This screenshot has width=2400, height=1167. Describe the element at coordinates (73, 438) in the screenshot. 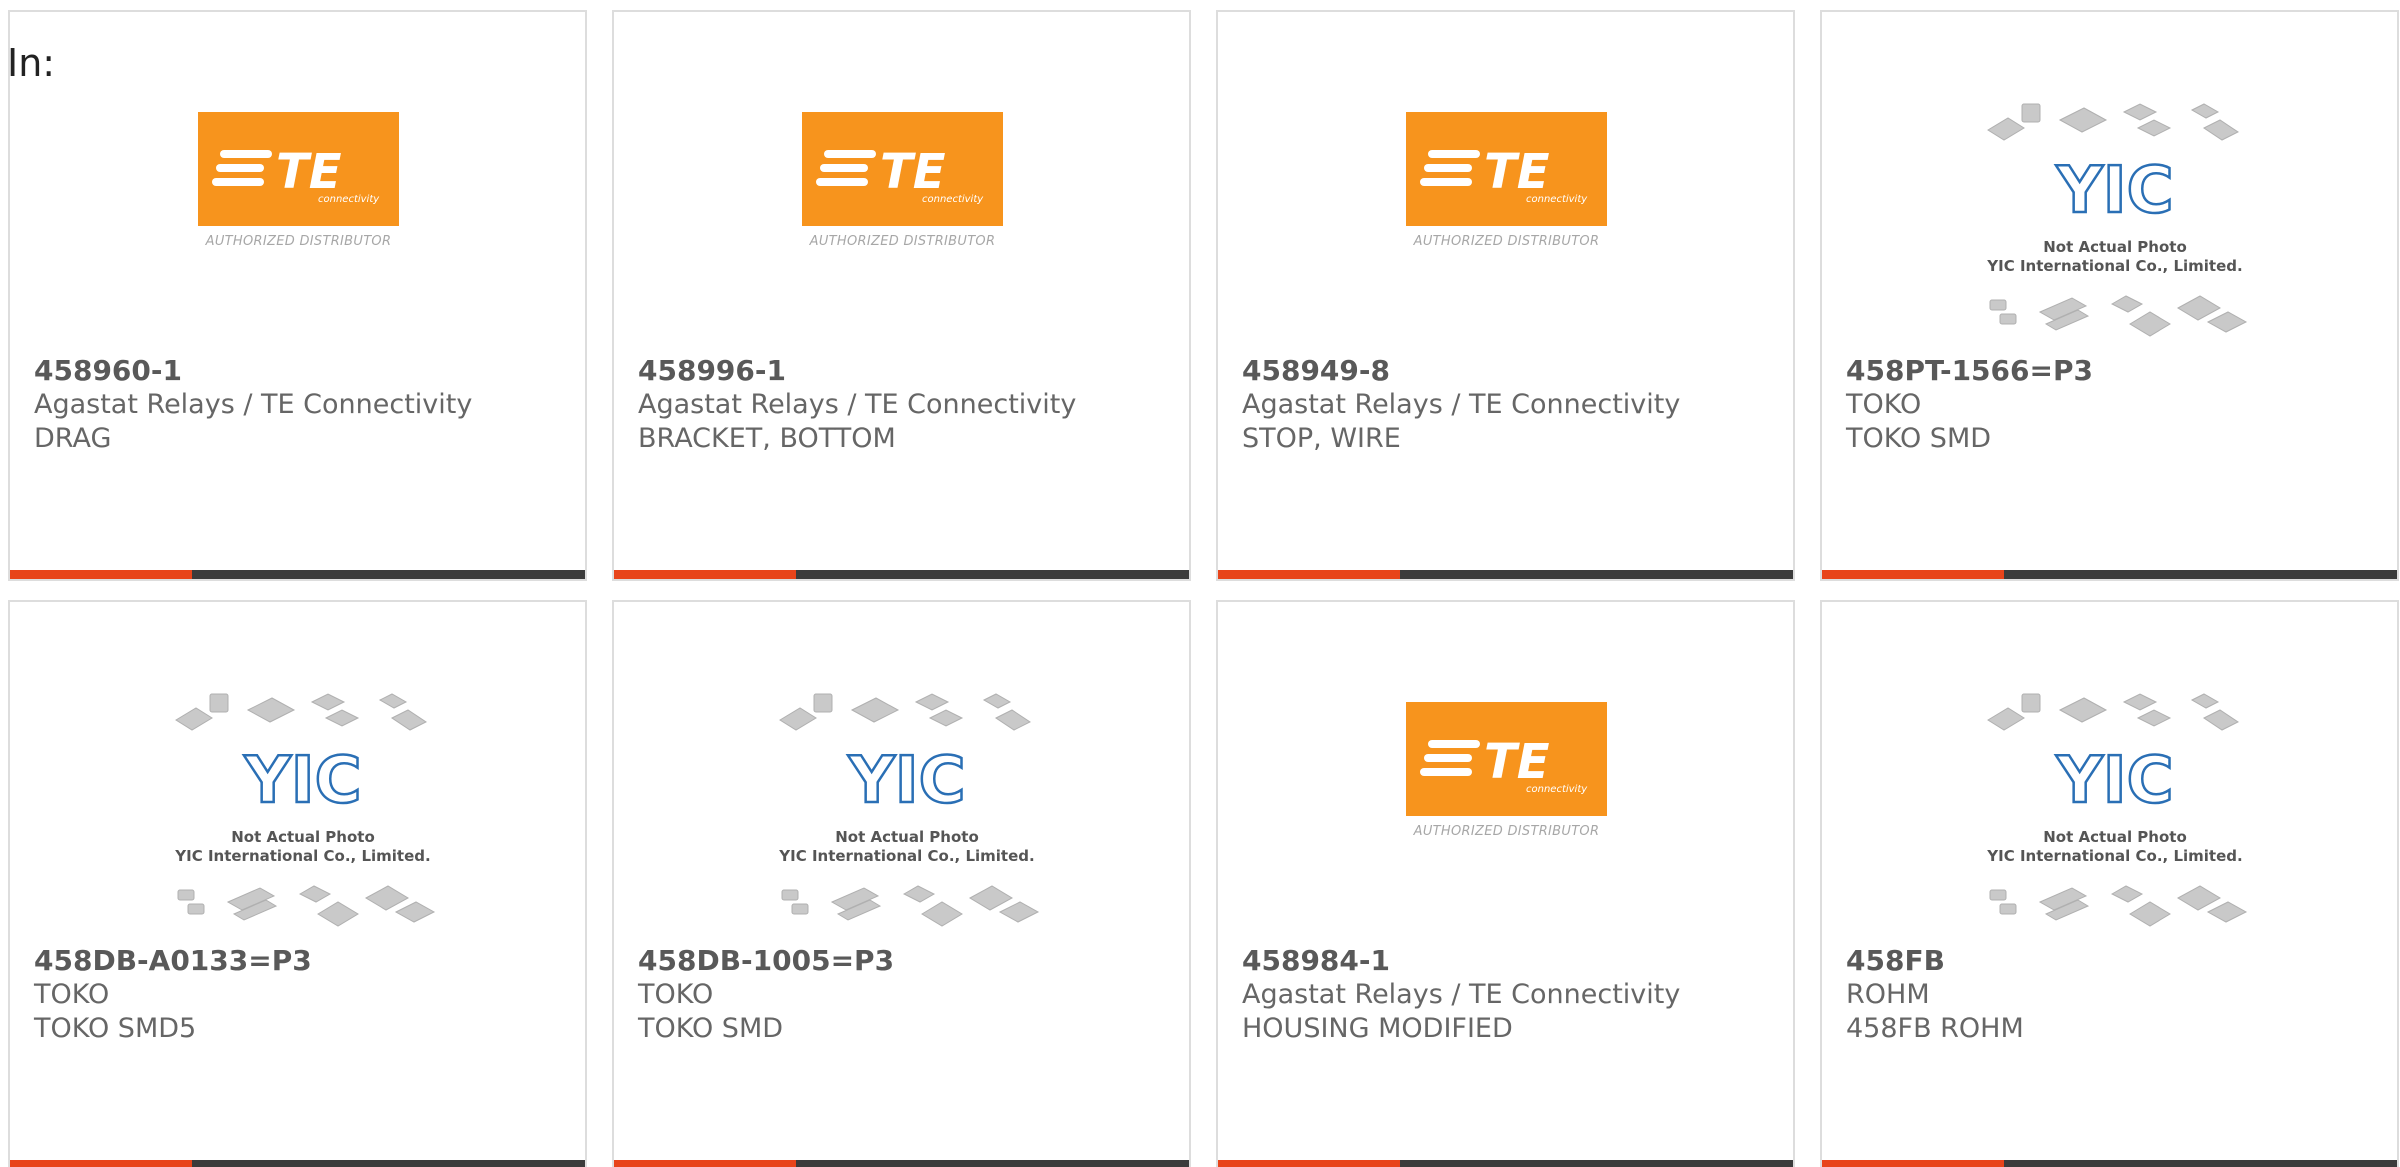

I see `description: DRAG` at that location.